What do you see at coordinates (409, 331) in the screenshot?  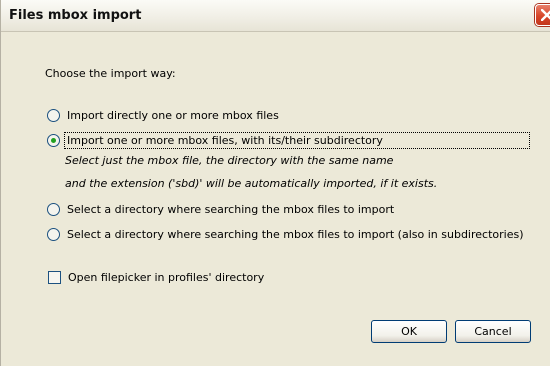 I see `ok-button: OK` at bounding box center [409, 331].